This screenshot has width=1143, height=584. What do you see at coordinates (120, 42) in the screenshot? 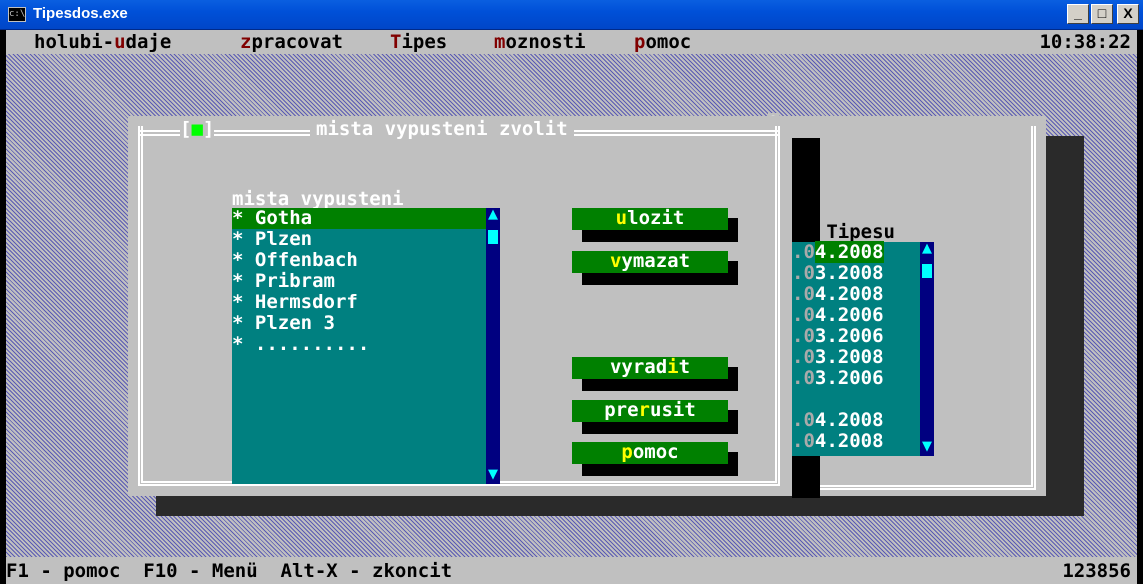
I see `menu-hotkey: u` at bounding box center [120, 42].